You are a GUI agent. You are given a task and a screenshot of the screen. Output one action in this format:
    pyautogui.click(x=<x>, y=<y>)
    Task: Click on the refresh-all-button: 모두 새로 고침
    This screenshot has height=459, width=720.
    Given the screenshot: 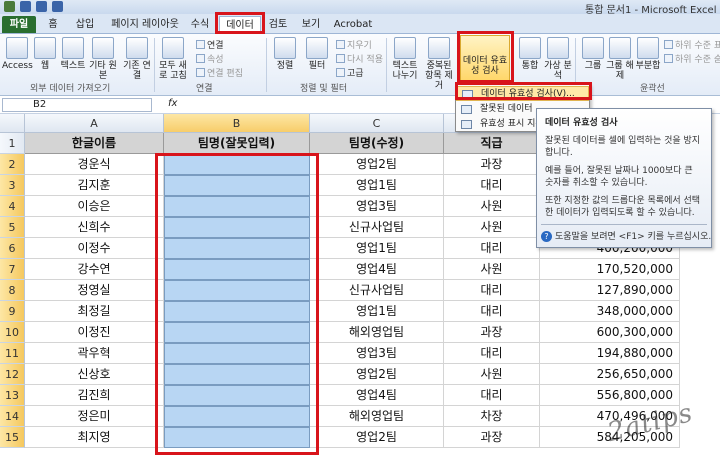 What is the action you would take?
    pyautogui.click(x=173, y=59)
    